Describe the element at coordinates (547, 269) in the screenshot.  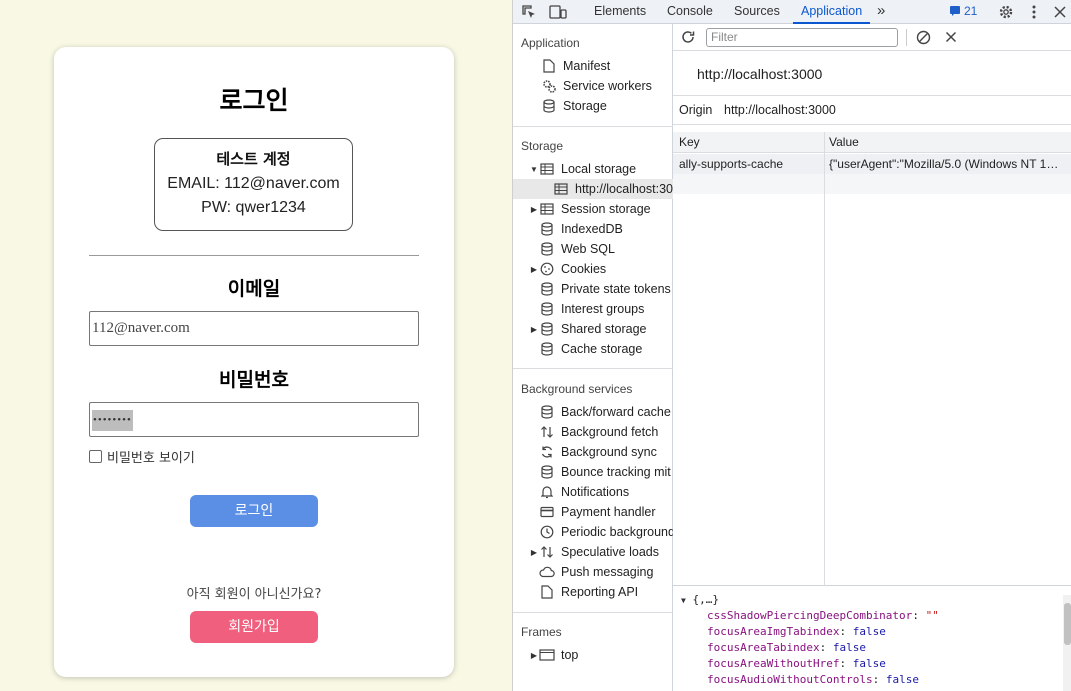
I see `cookie-icon` at that location.